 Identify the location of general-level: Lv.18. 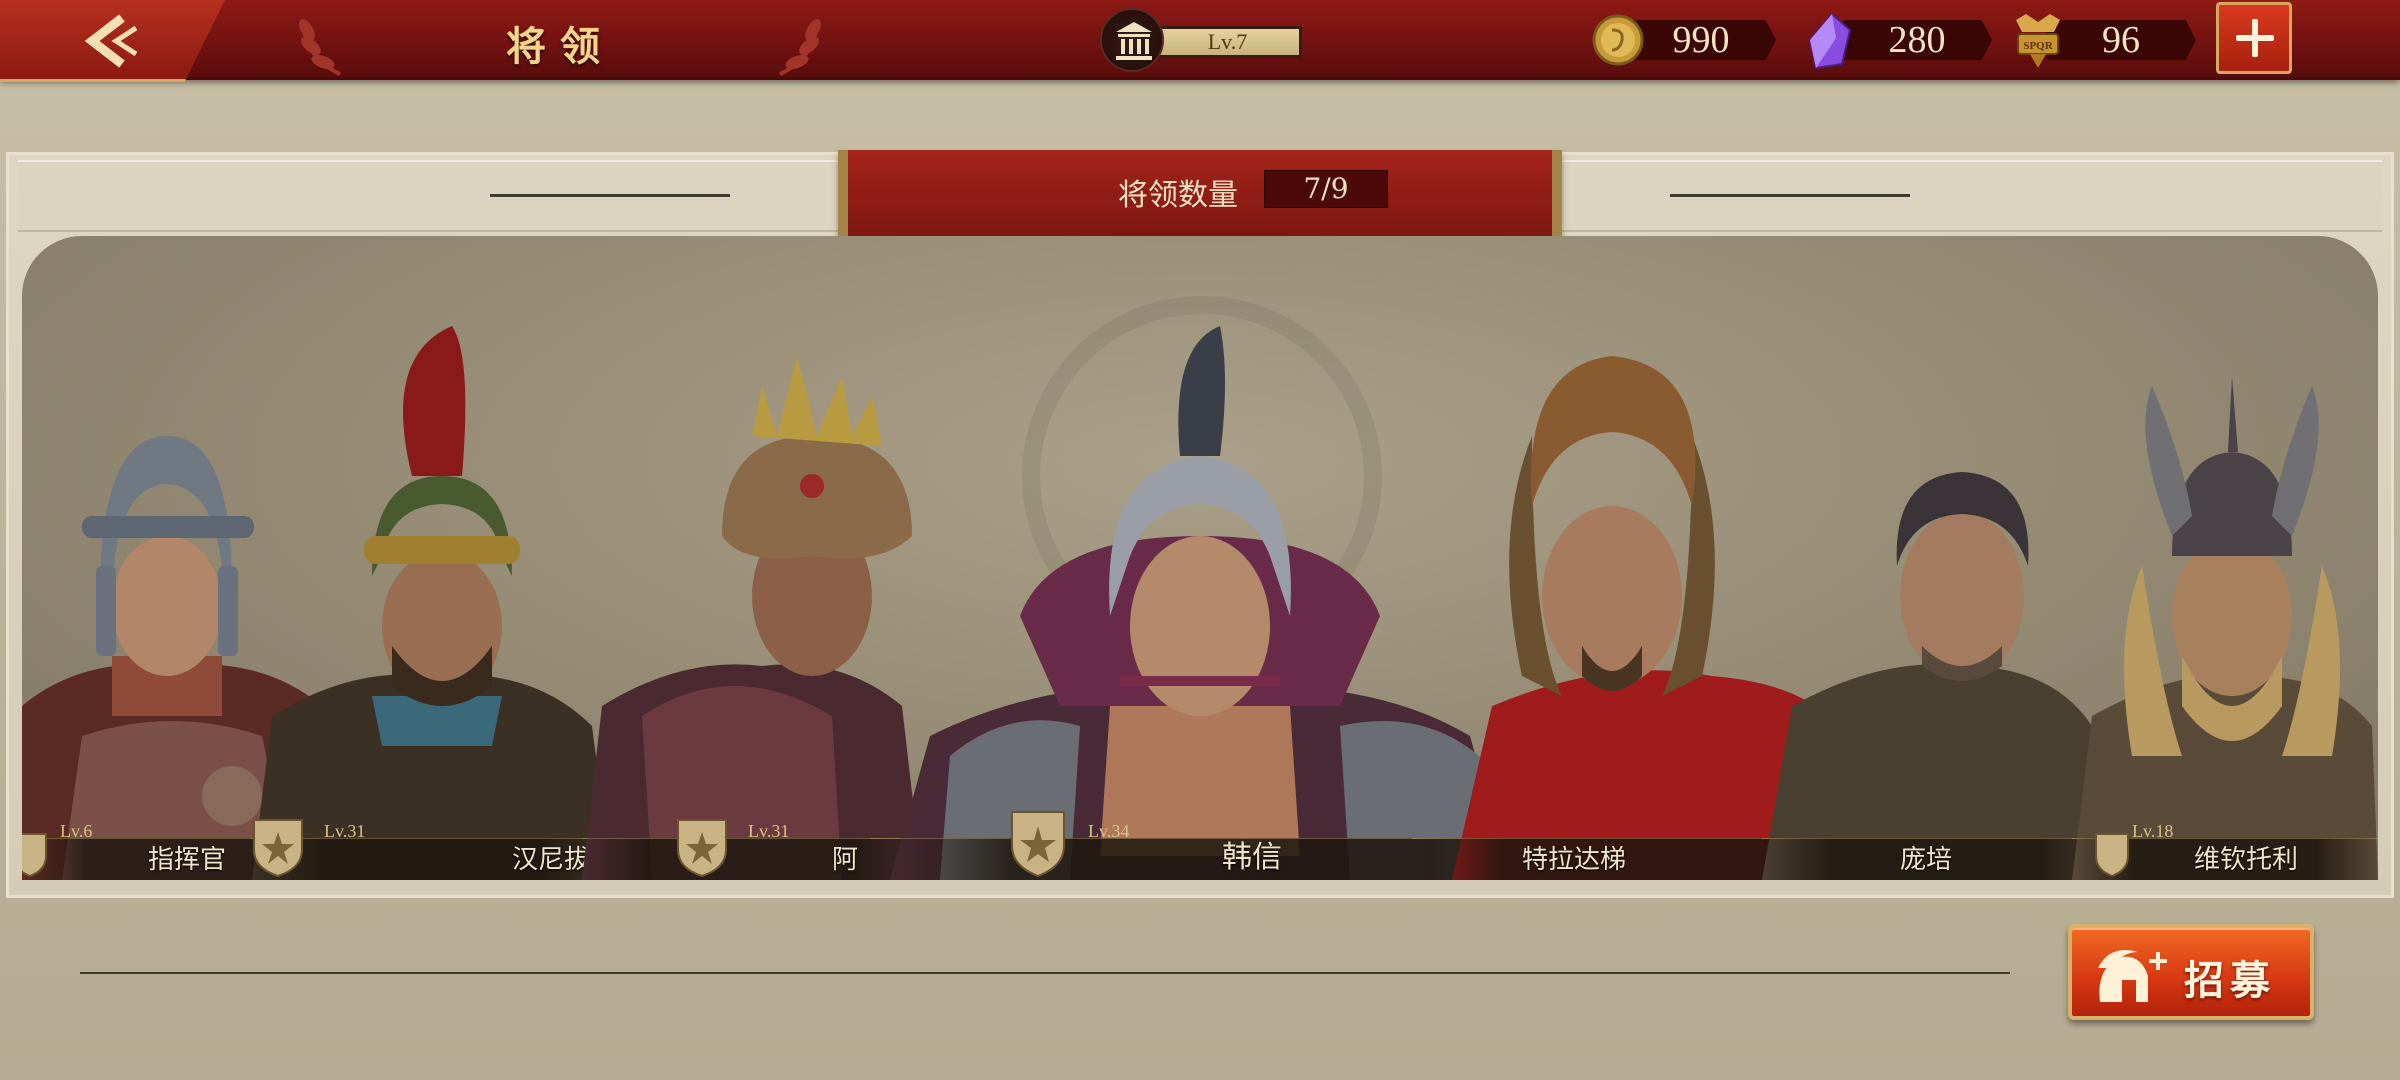
(2153, 831).